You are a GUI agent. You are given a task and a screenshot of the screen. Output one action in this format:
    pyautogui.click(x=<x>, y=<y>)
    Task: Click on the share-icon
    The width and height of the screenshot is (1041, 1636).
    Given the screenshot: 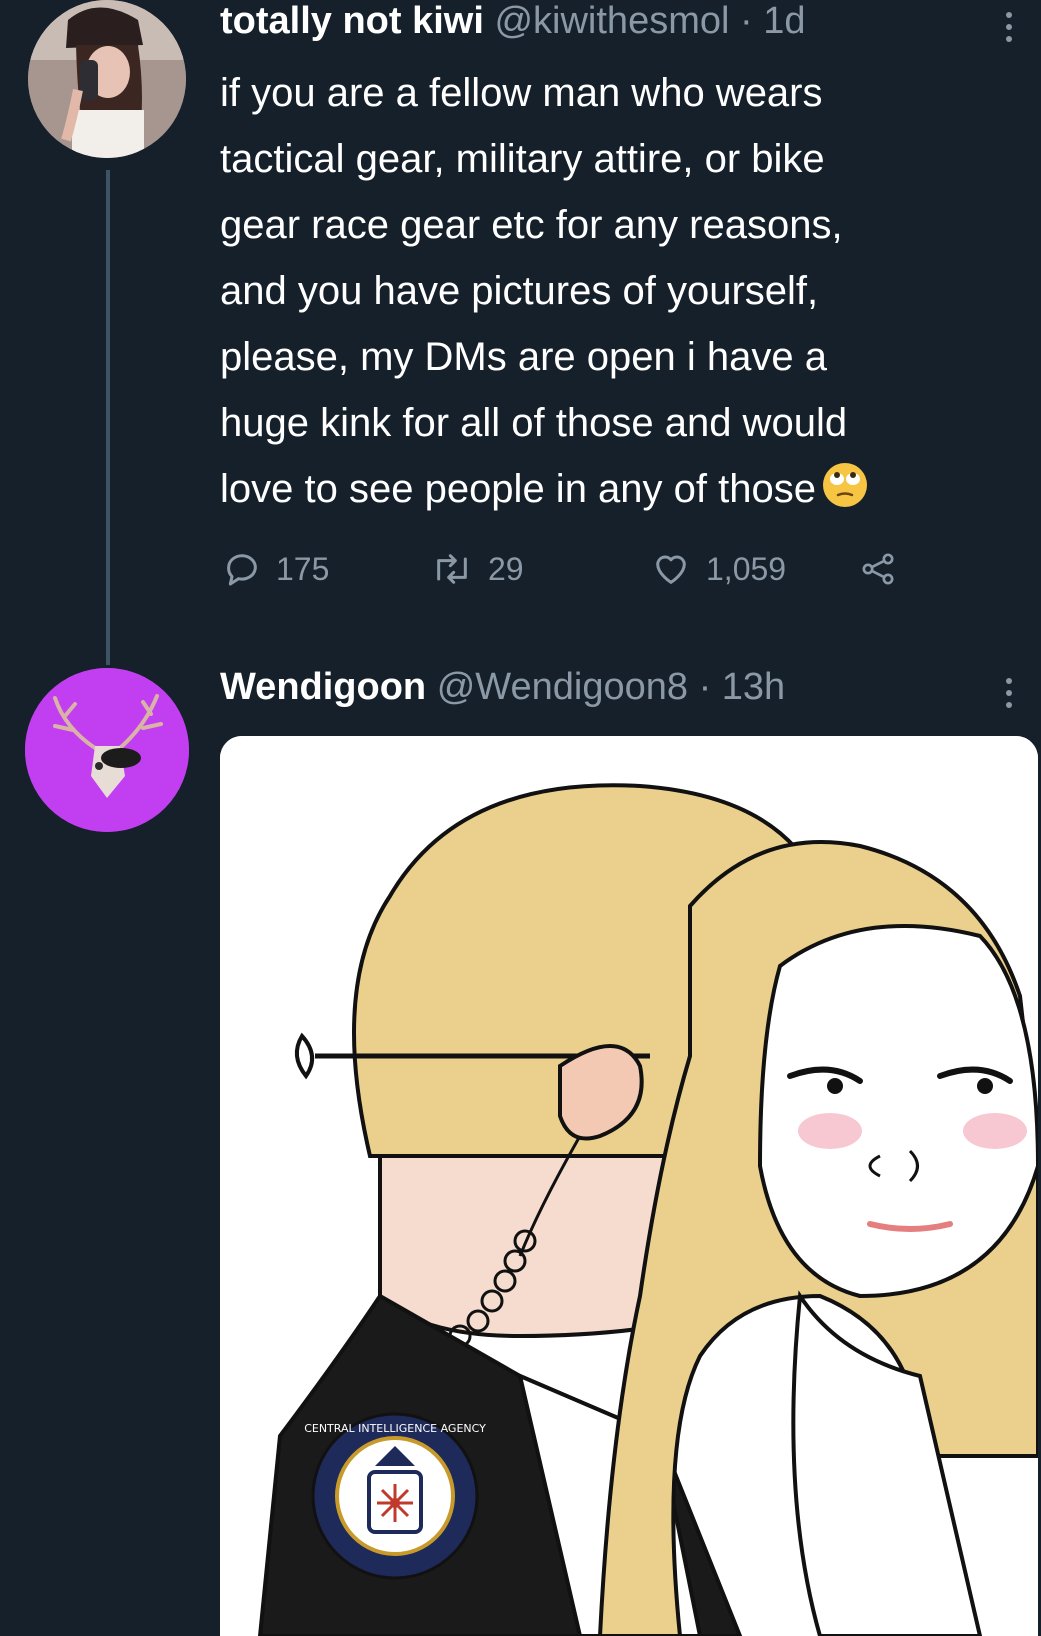 What is the action you would take?
    pyautogui.click(x=878, y=569)
    